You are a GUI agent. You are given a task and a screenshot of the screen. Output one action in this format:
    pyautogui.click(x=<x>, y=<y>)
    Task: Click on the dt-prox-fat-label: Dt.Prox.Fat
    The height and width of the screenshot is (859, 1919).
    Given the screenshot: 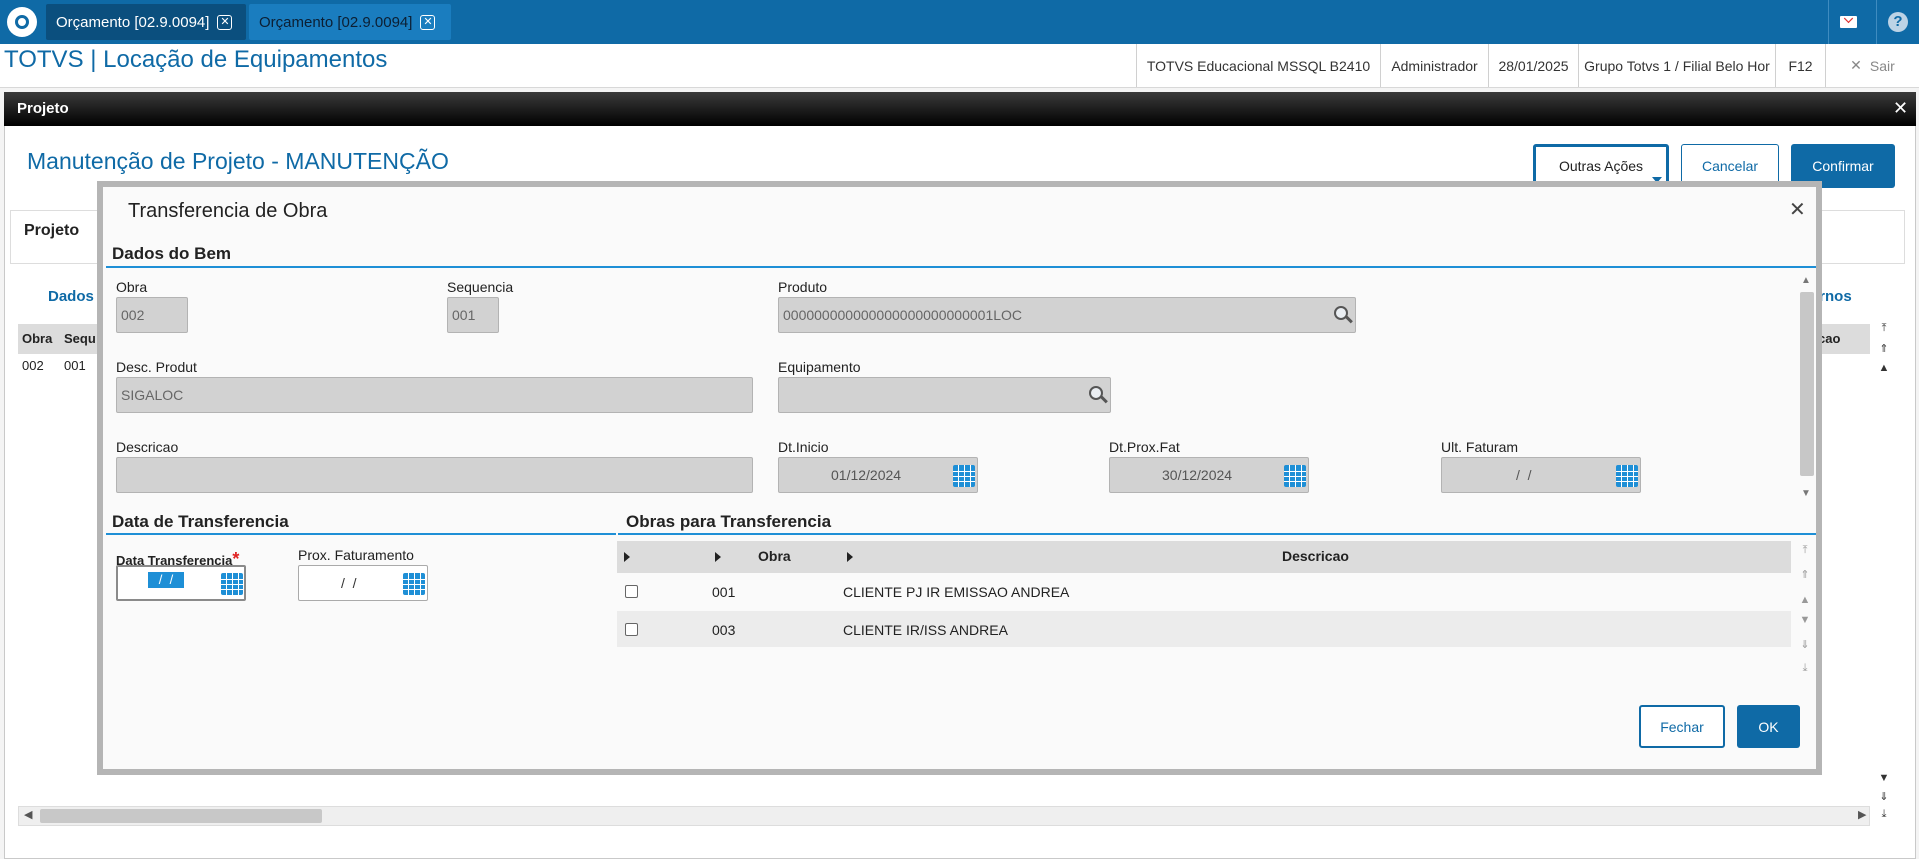 What is the action you would take?
    pyautogui.click(x=1144, y=447)
    